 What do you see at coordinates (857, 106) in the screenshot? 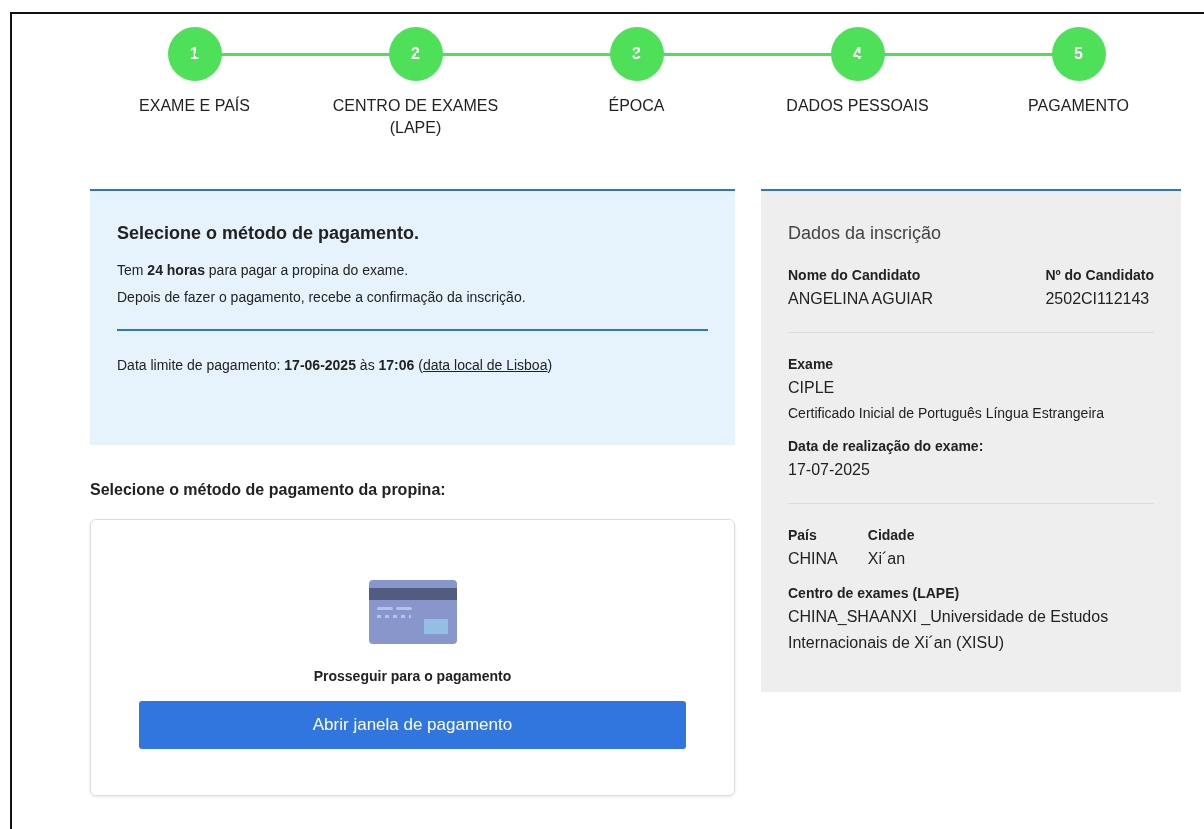
I see `step-label: DADOS PESSOAIS` at bounding box center [857, 106].